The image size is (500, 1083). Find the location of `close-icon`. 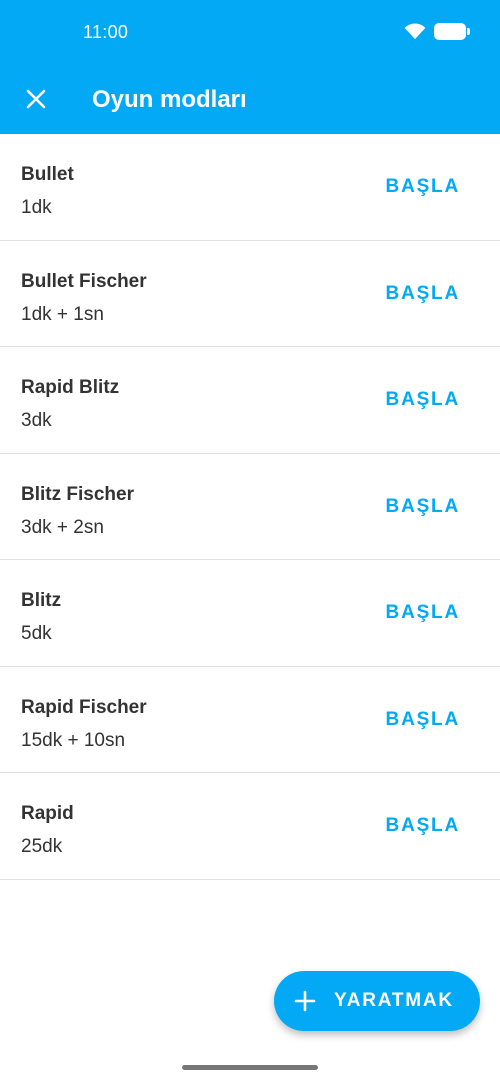

close-icon is located at coordinates (36, 99).